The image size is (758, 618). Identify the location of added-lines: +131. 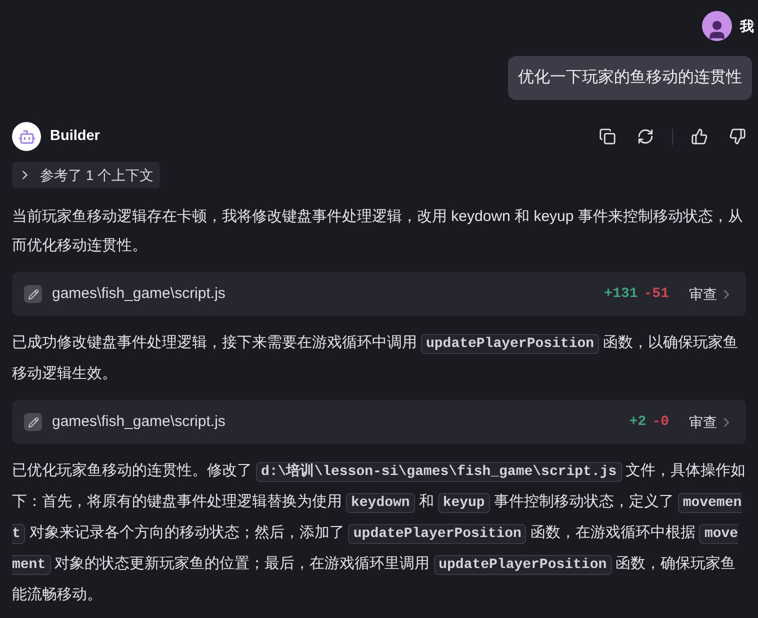
(621, 294).